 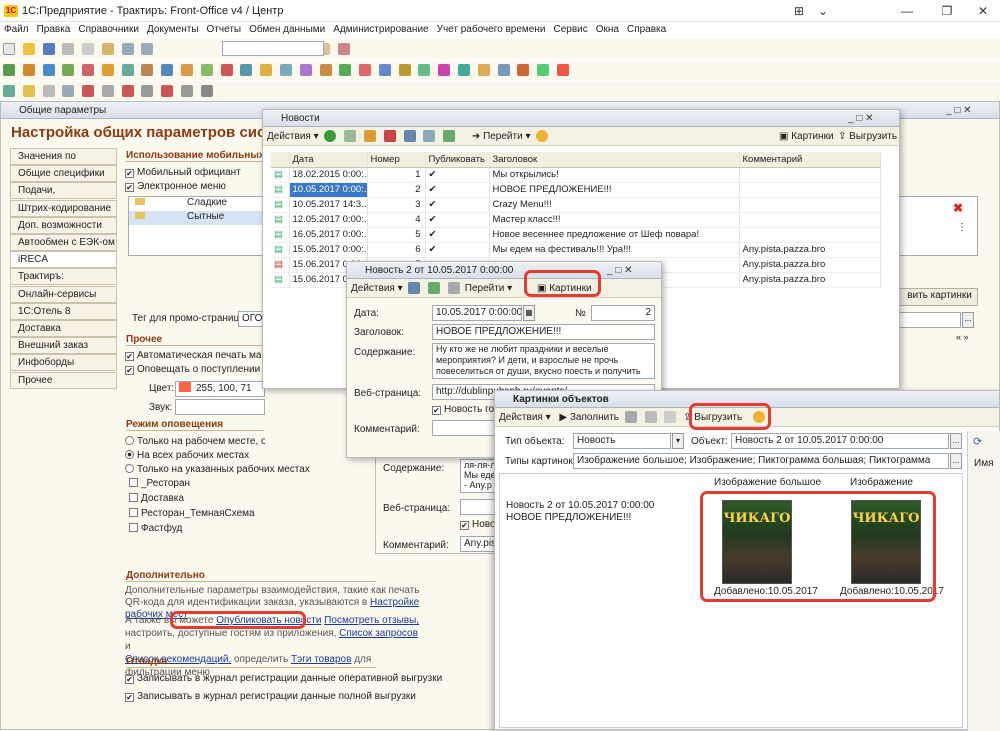 I want to click on news-upload-button: ⇪ Выгрузить, so click(x=867, y=136).